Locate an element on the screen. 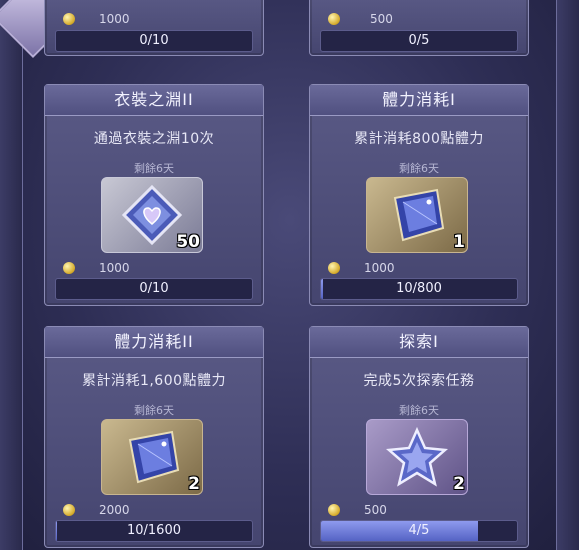 Image resolution: width=579 pixels, height=550 pixels. progress-bar: 10/800 is located at coordinates (419, 289).